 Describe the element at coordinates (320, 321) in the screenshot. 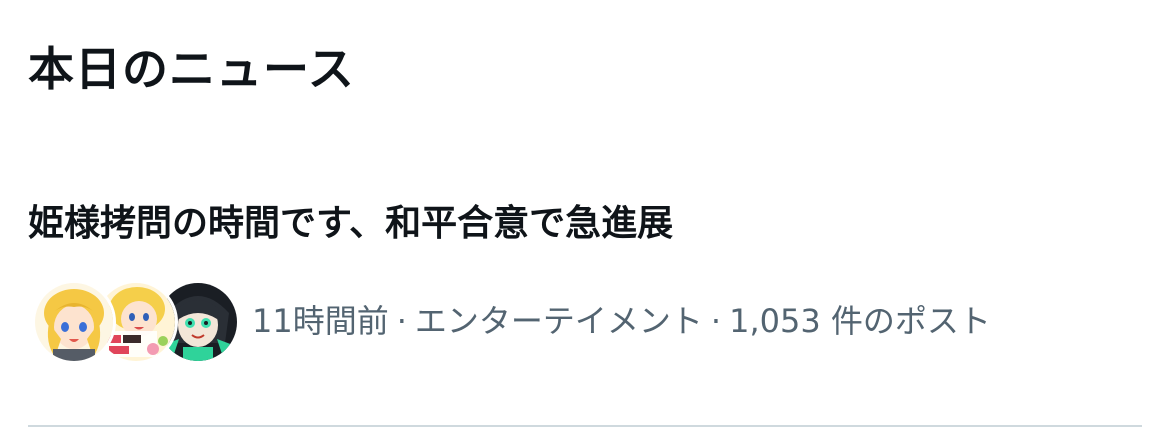

I see `news-time: 11時間前` at that location.